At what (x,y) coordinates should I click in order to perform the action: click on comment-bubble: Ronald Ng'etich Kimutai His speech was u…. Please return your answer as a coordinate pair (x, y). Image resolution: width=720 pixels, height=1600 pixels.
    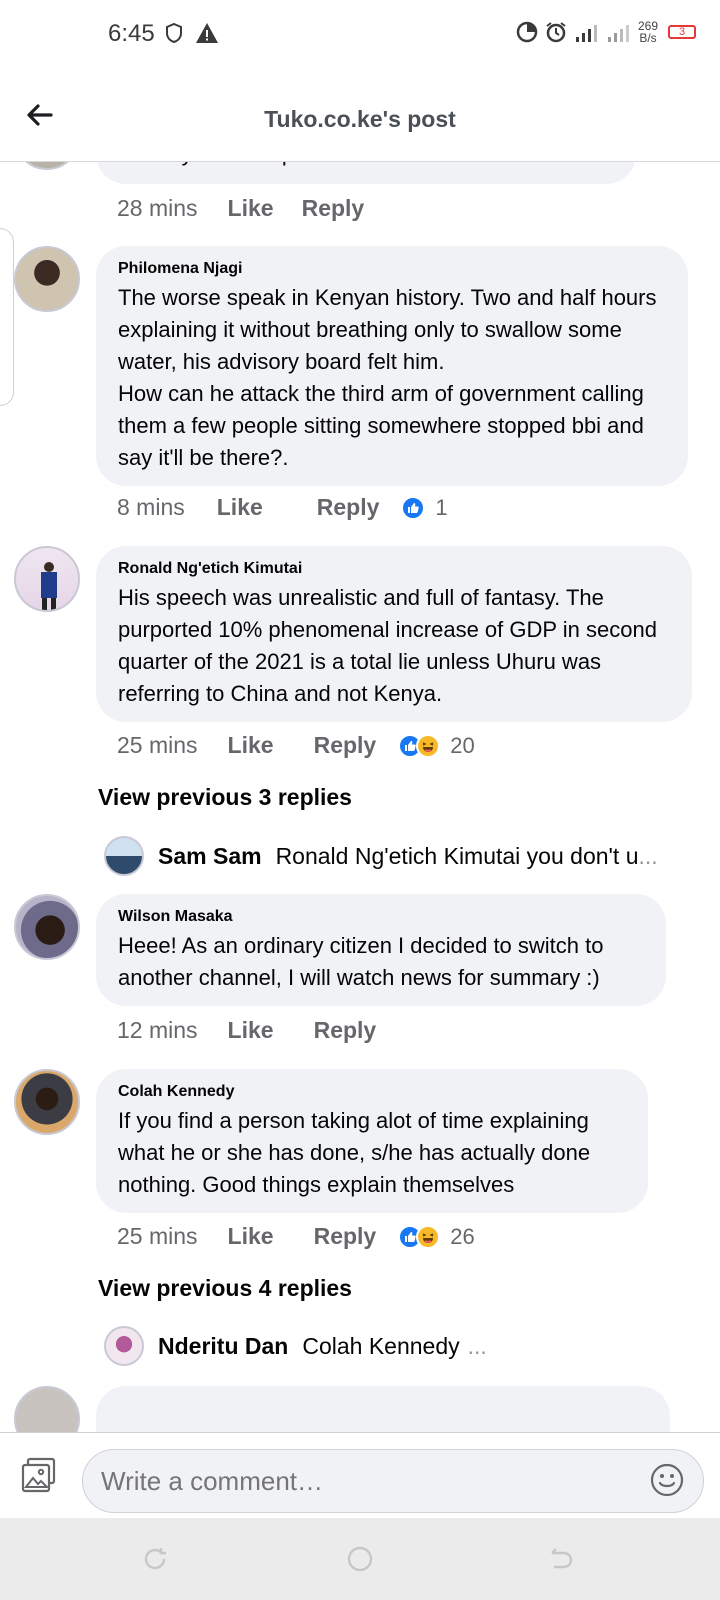
    Looking at the image, I should click on (394, 634).